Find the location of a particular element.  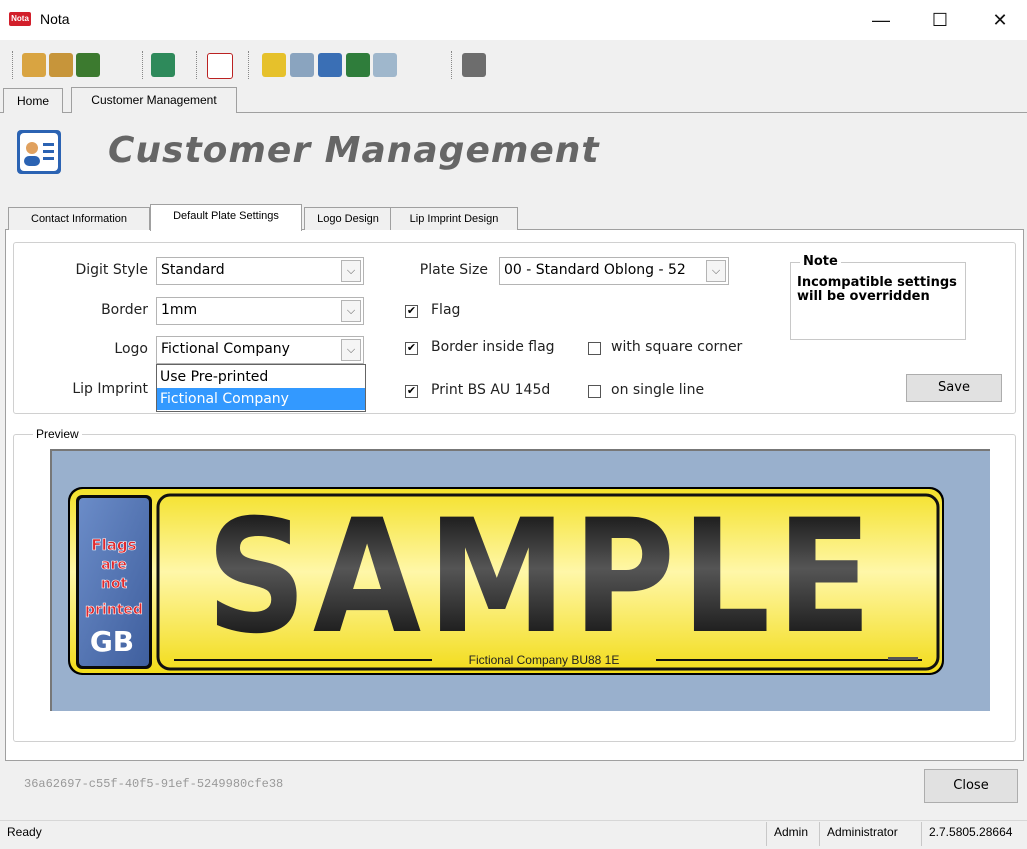

contact-card-icon is located at coordinates (330, 65).